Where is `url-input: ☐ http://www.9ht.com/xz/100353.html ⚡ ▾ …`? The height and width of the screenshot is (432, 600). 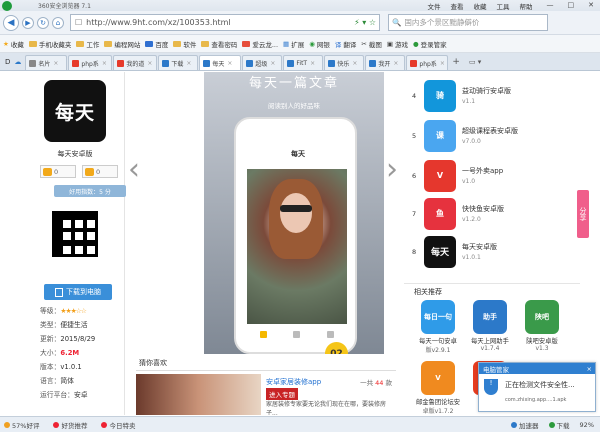
url-input: ☐ http://www.9ht.com/xz/100353.html ⚡ ▾ … is located at coordinates (225, 22).